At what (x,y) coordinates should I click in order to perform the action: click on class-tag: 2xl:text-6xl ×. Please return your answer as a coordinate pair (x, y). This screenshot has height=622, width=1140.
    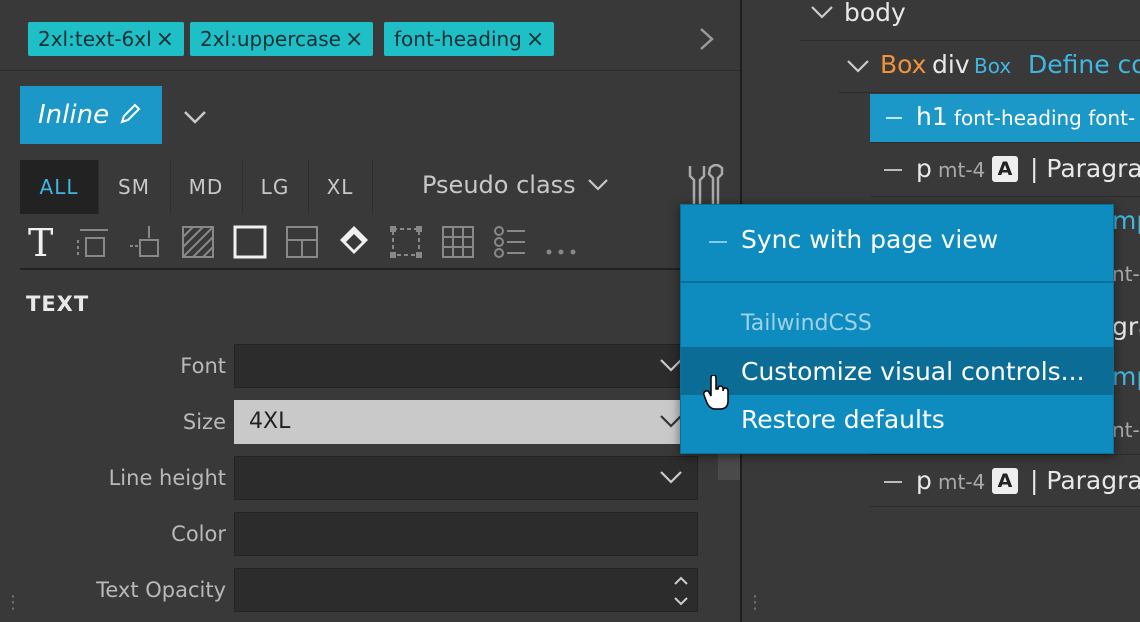
    Looking at the image, I should click on (106, 39).